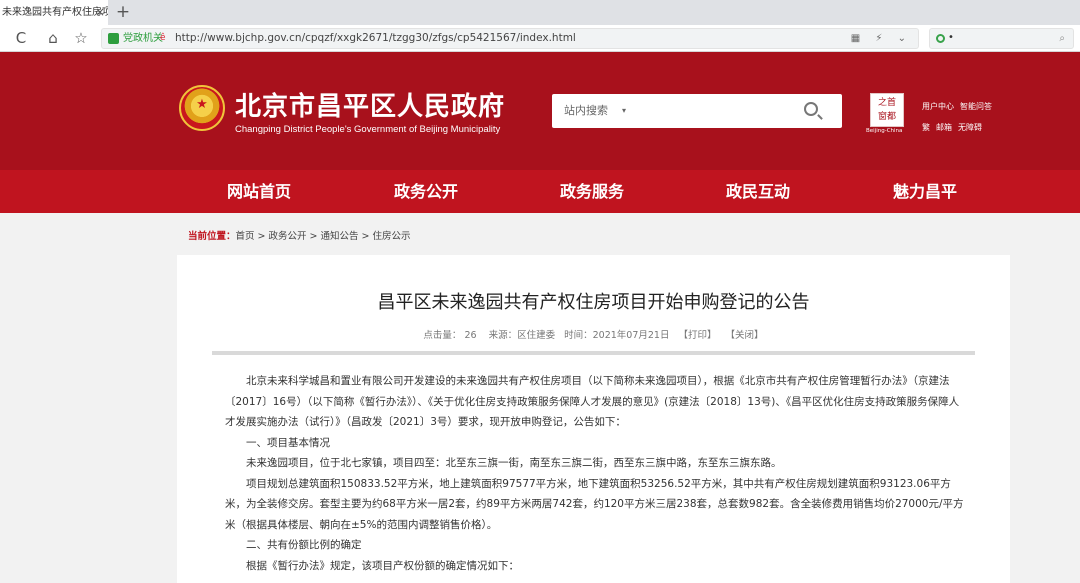  Describe the element at coordinates (944, 127) in the screenshot. I see `mailbox-link: 邮箱` at that location.